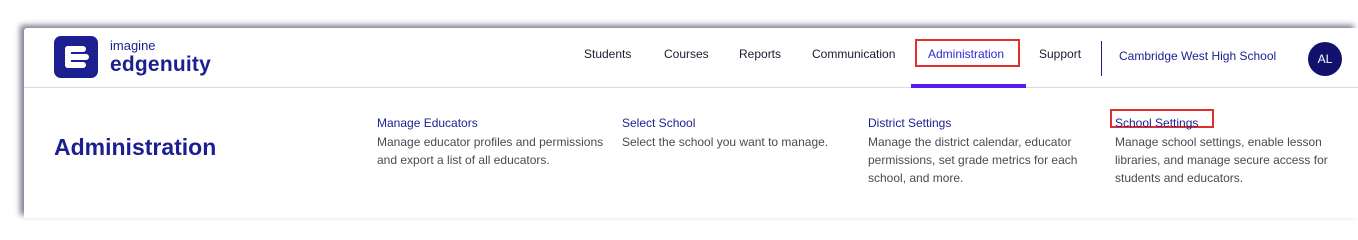  Describe the element at coordinates (909, 123) in the screenshot. I see `district-settings-link: District Settings` at that location.